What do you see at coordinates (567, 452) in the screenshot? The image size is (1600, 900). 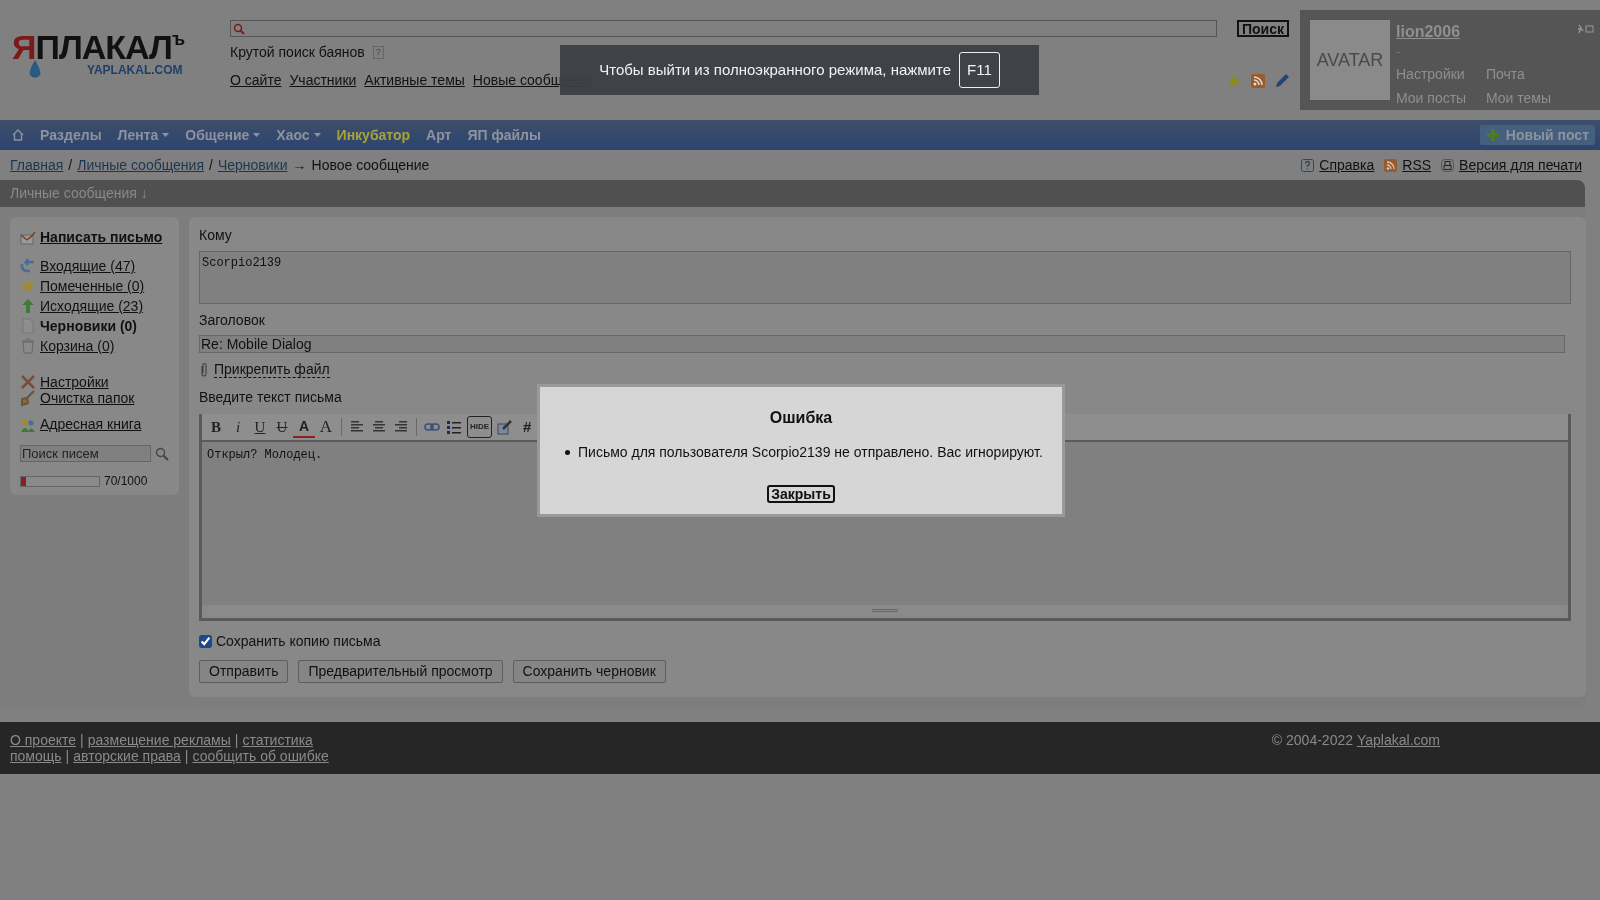 I see `bullet-icon` at bounding box center [567, 452].